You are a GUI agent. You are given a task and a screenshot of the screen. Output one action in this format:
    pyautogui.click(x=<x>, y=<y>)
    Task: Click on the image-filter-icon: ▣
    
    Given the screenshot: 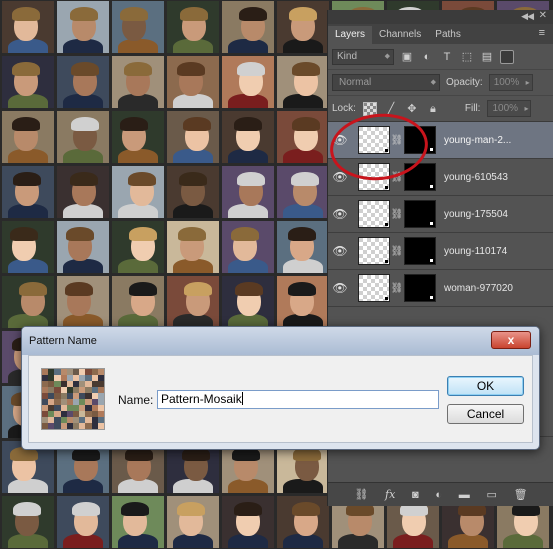 What is the action you would take?
    pyautogui.click(x=407, y=57)
    